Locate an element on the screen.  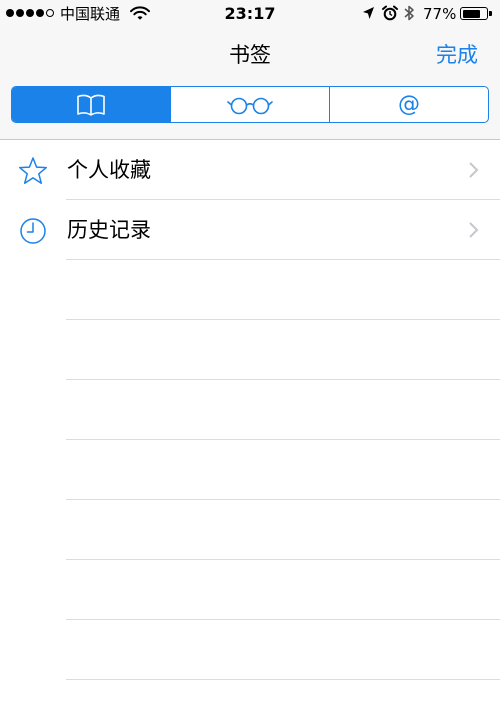
bookmarks-segmented-control: @ is located at coordinates (250, 104).